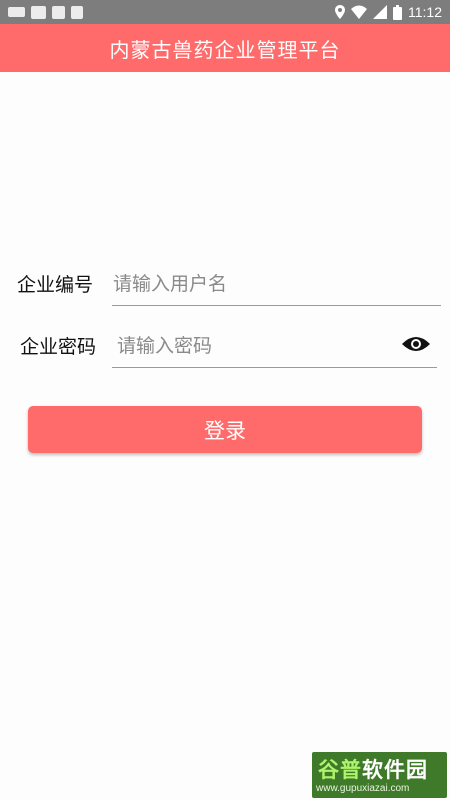 This screenshot has width=450, height=800. What do you see at coordinates (340, 770) in the screenshot?
I see `watermark-title-accent: 谷普` at bounding box center [340, 770].